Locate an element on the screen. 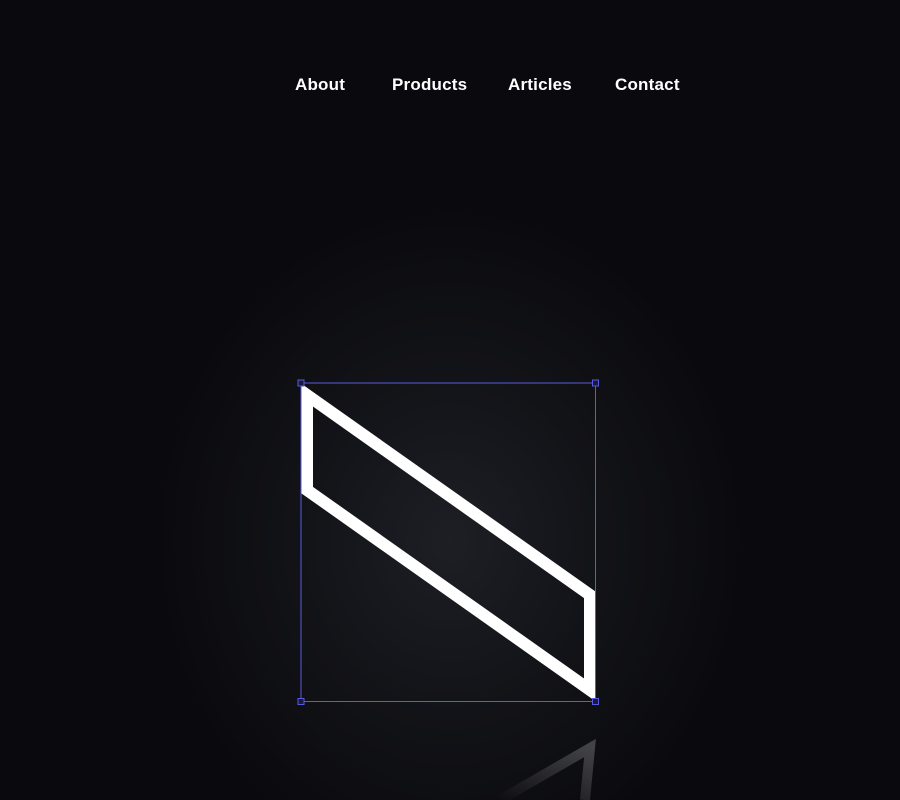 This screenshot has width=900, height=800. resize-handle-top-left is located at coordinates (301, 383).